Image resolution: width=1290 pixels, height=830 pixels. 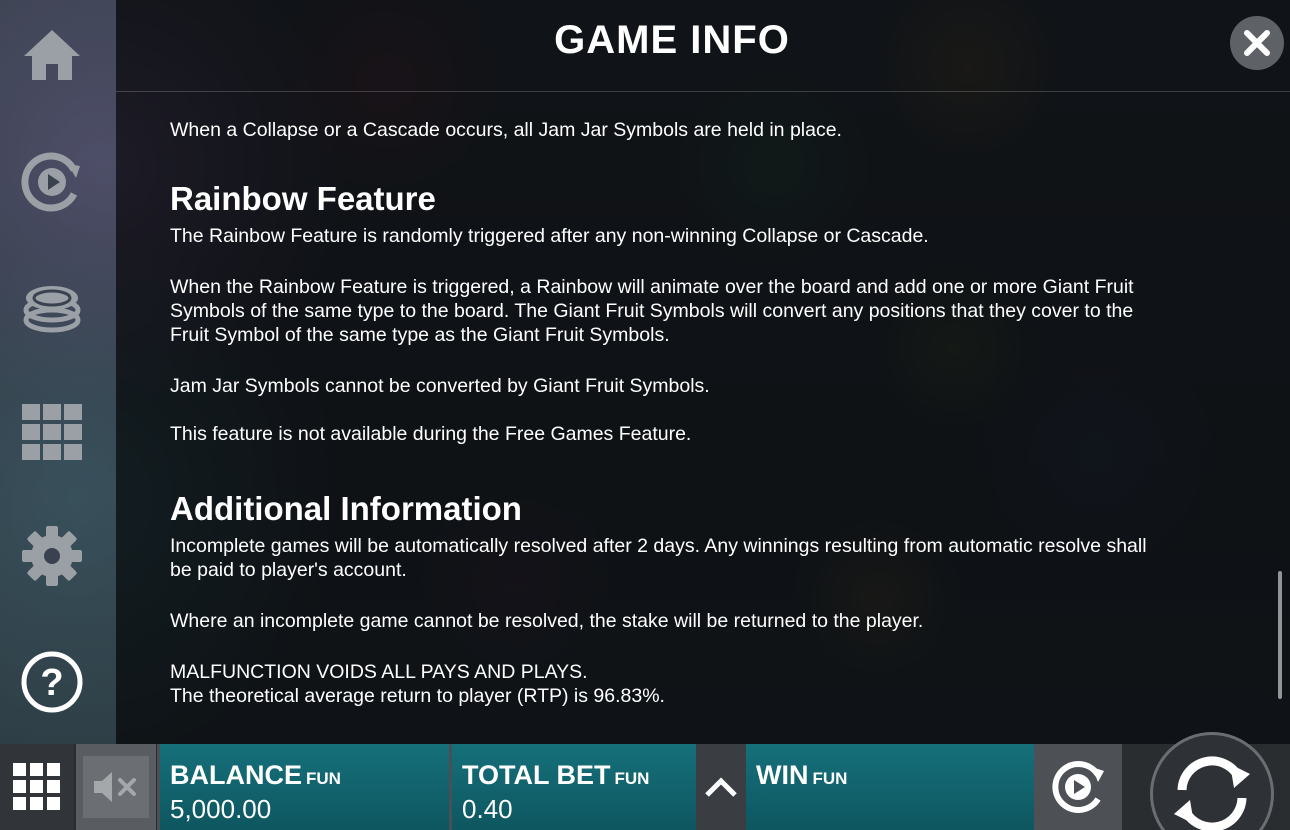 I want to click on paragraph-malfunction: MALFUNCTION VOIDS ALL PAYS AND PLAYS., so click(x=379, y=672).